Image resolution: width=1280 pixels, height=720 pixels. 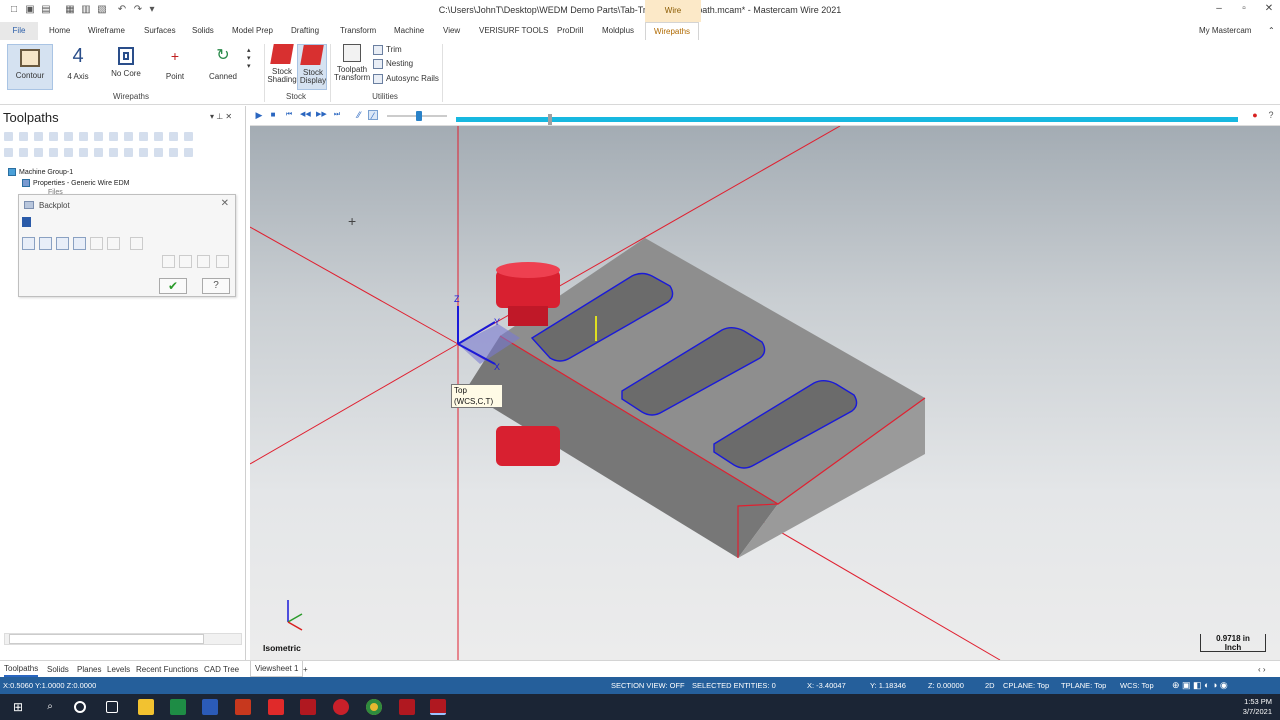 I want to click on start-icon: ⊞, so click(x=18, y=707).